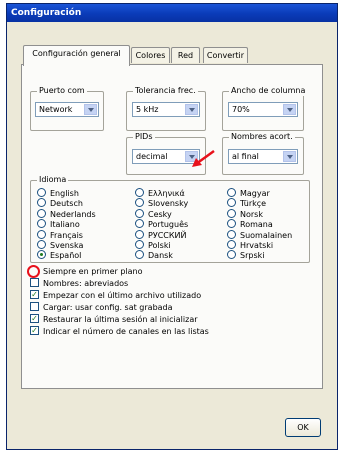 The height and width of the screenshot is (456, 348). I want to click on tab-convertir: Convertir, so click(225, 55).